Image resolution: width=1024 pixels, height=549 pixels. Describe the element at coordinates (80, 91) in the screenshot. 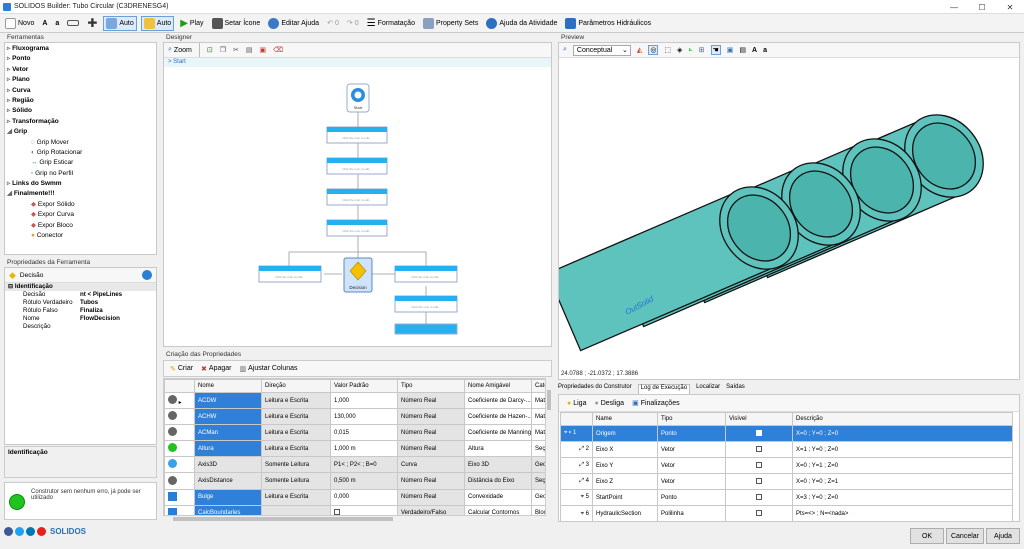

I see `tree-item-curva: ▹ Curva` at that location.